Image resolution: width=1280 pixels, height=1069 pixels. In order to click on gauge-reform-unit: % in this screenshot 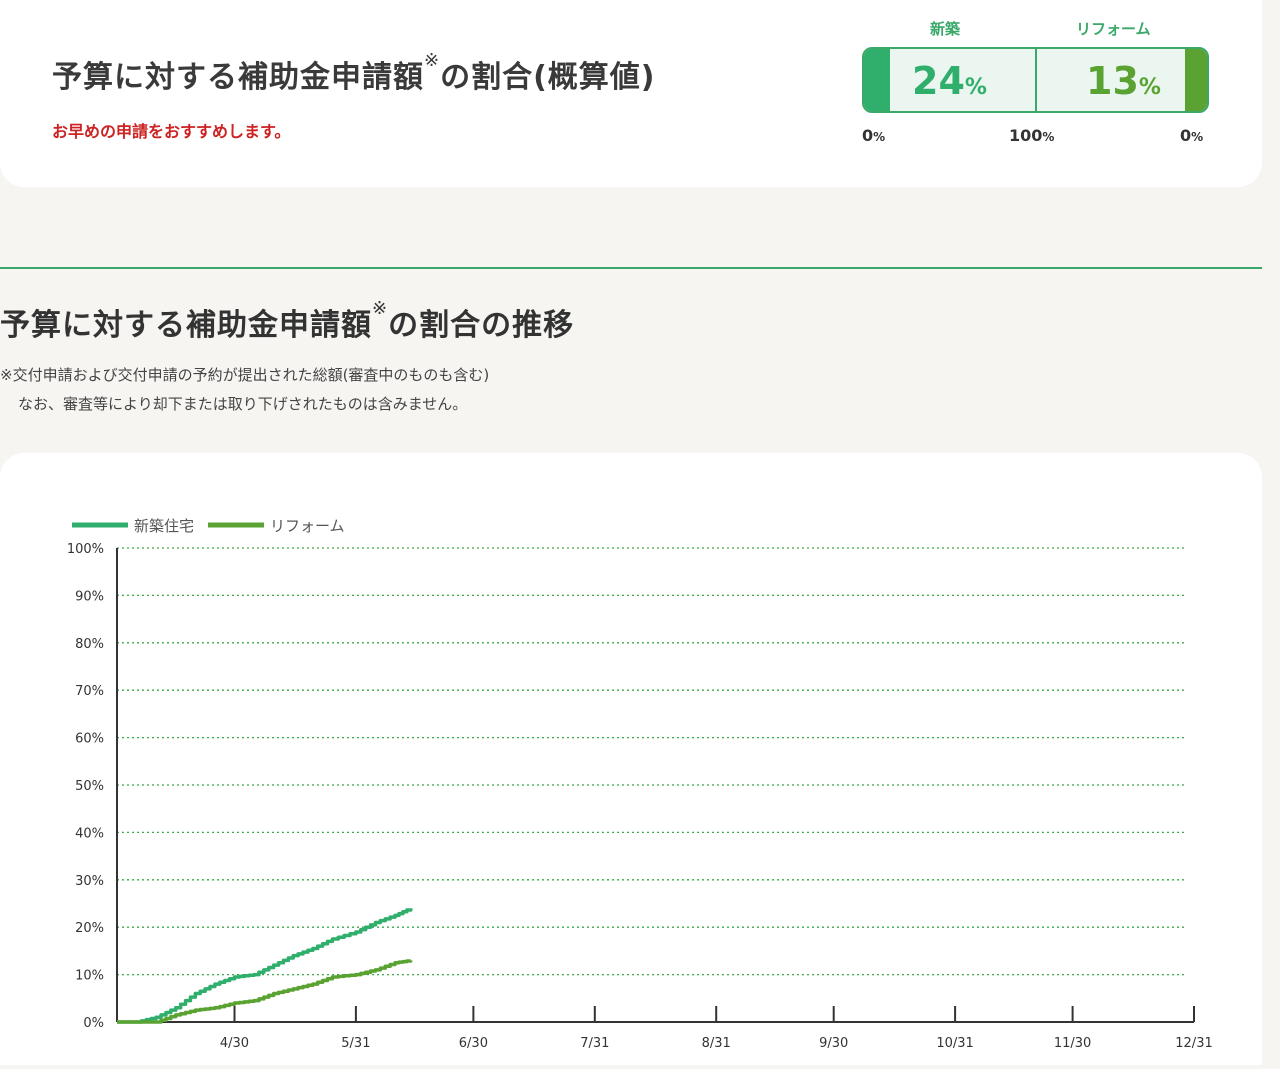, I will do `click(1149, 87)`.